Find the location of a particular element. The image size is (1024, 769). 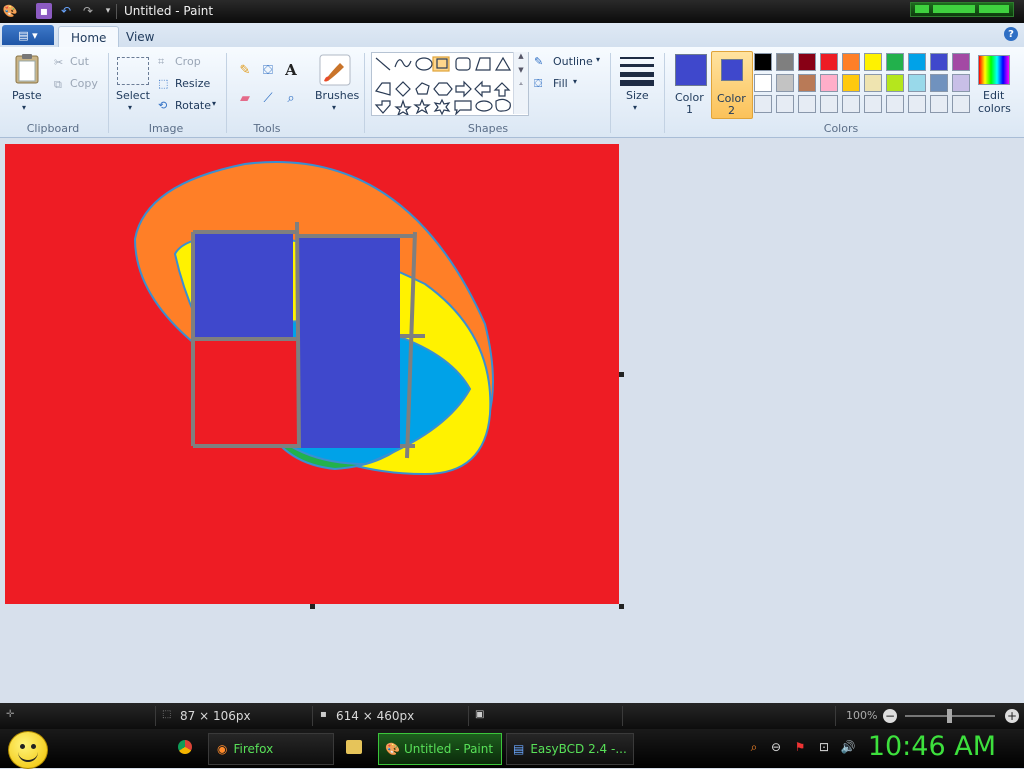

size-icon is located at coordinates (637, 70).